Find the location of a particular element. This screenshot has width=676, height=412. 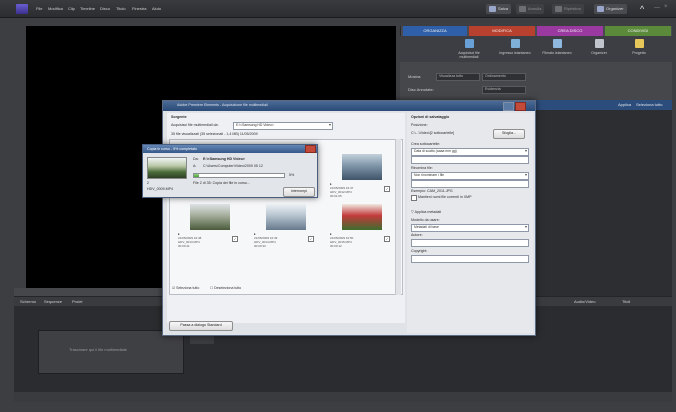

grid-scrollbar is located at coordinates (398, 217).